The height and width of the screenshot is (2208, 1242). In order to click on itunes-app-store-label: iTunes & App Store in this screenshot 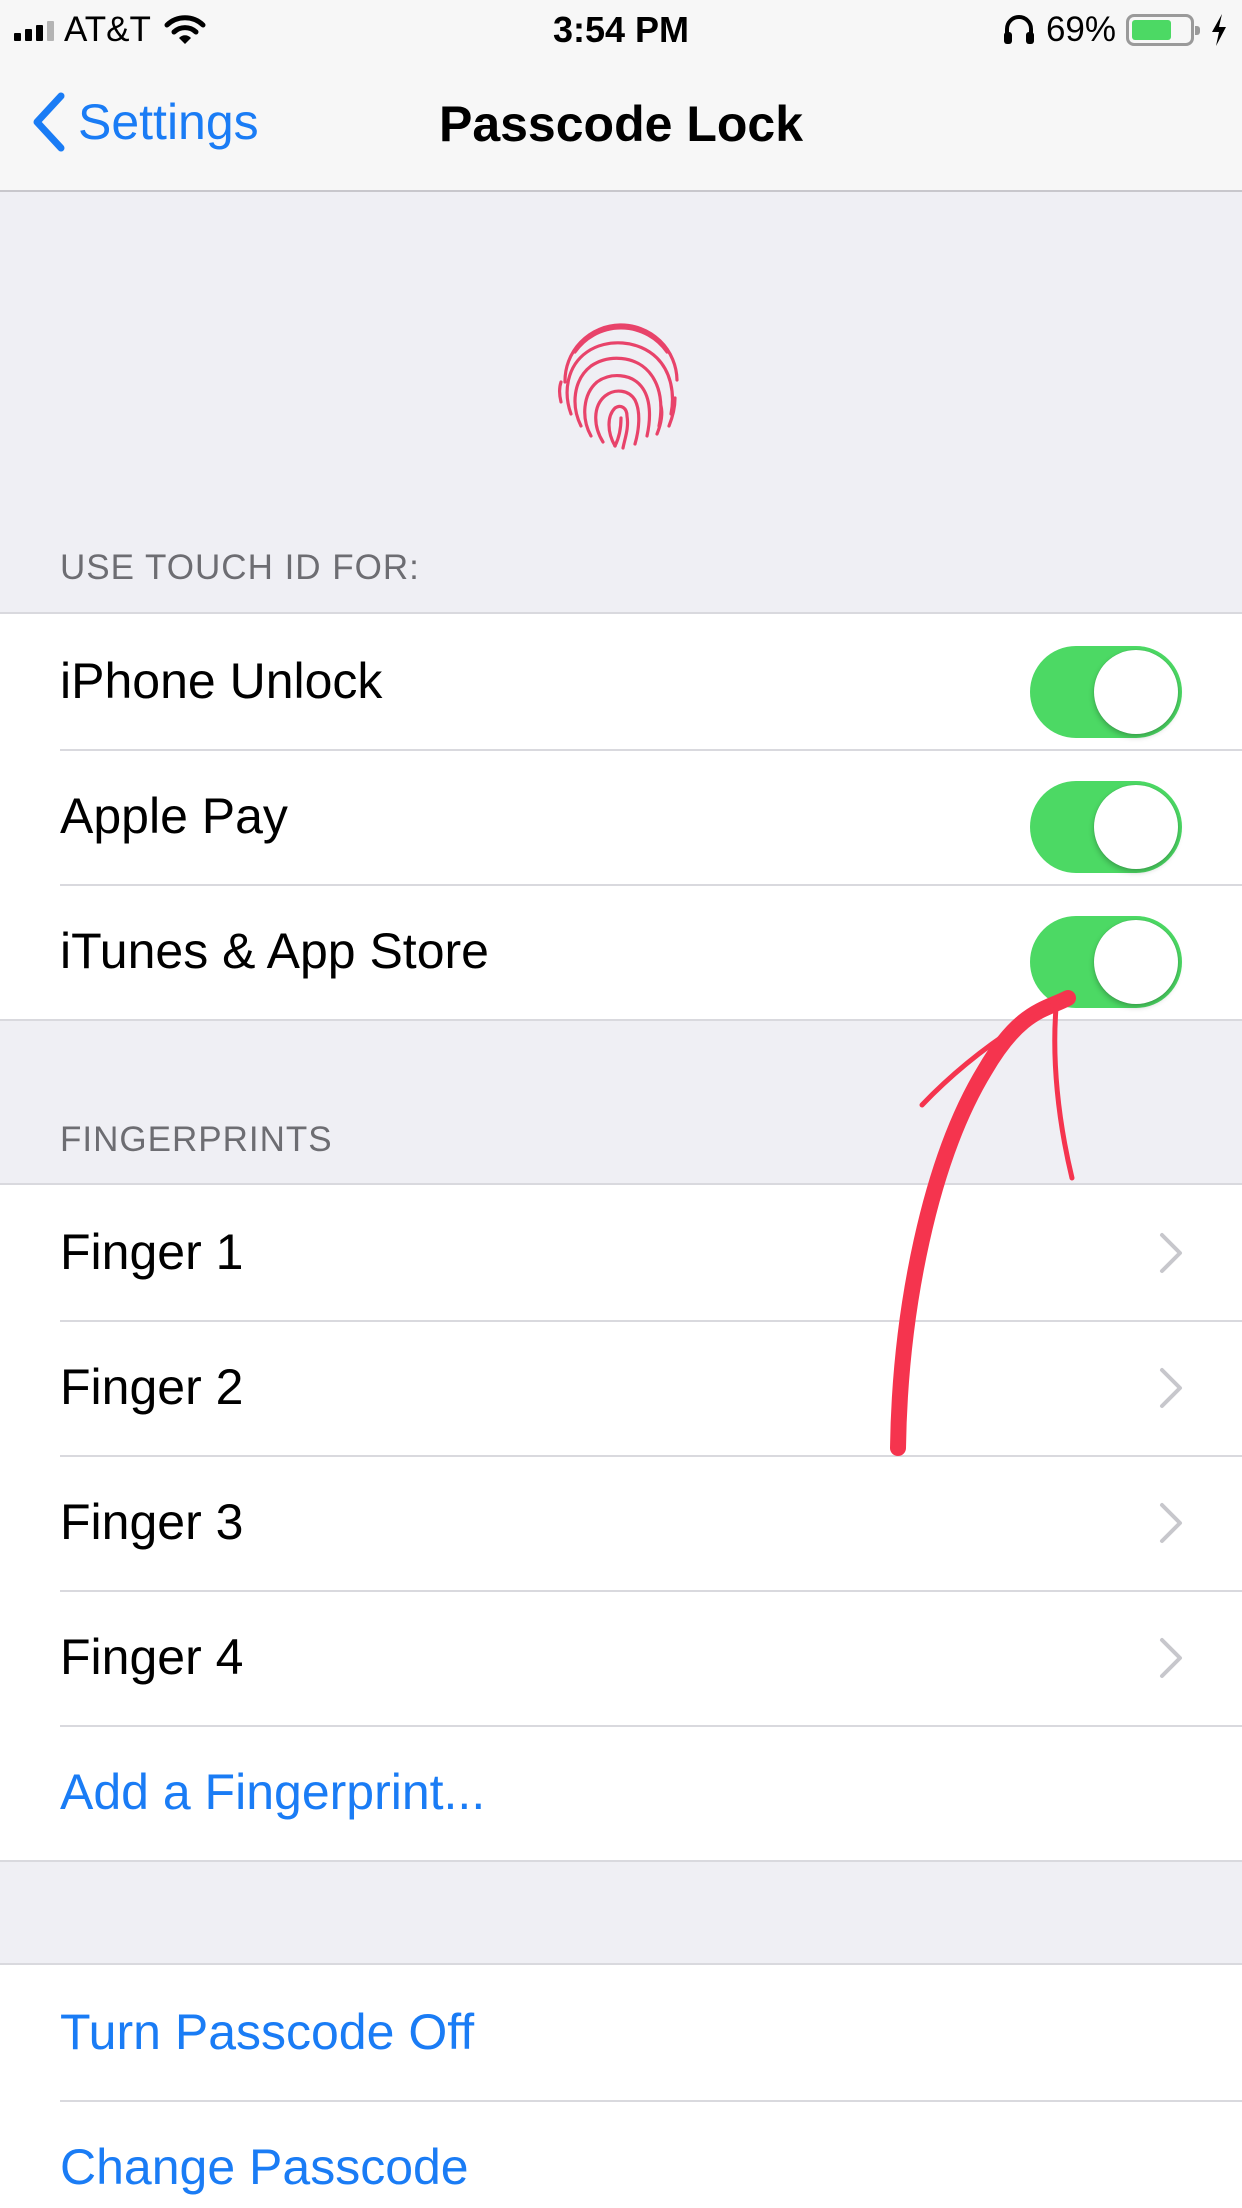, I will do `click(274, 951)`.